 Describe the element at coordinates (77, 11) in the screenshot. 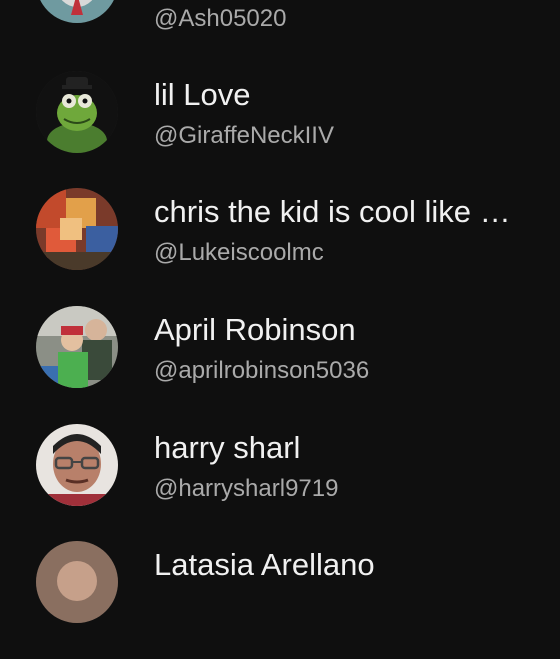

I see `anime-character-avatar` at that location.